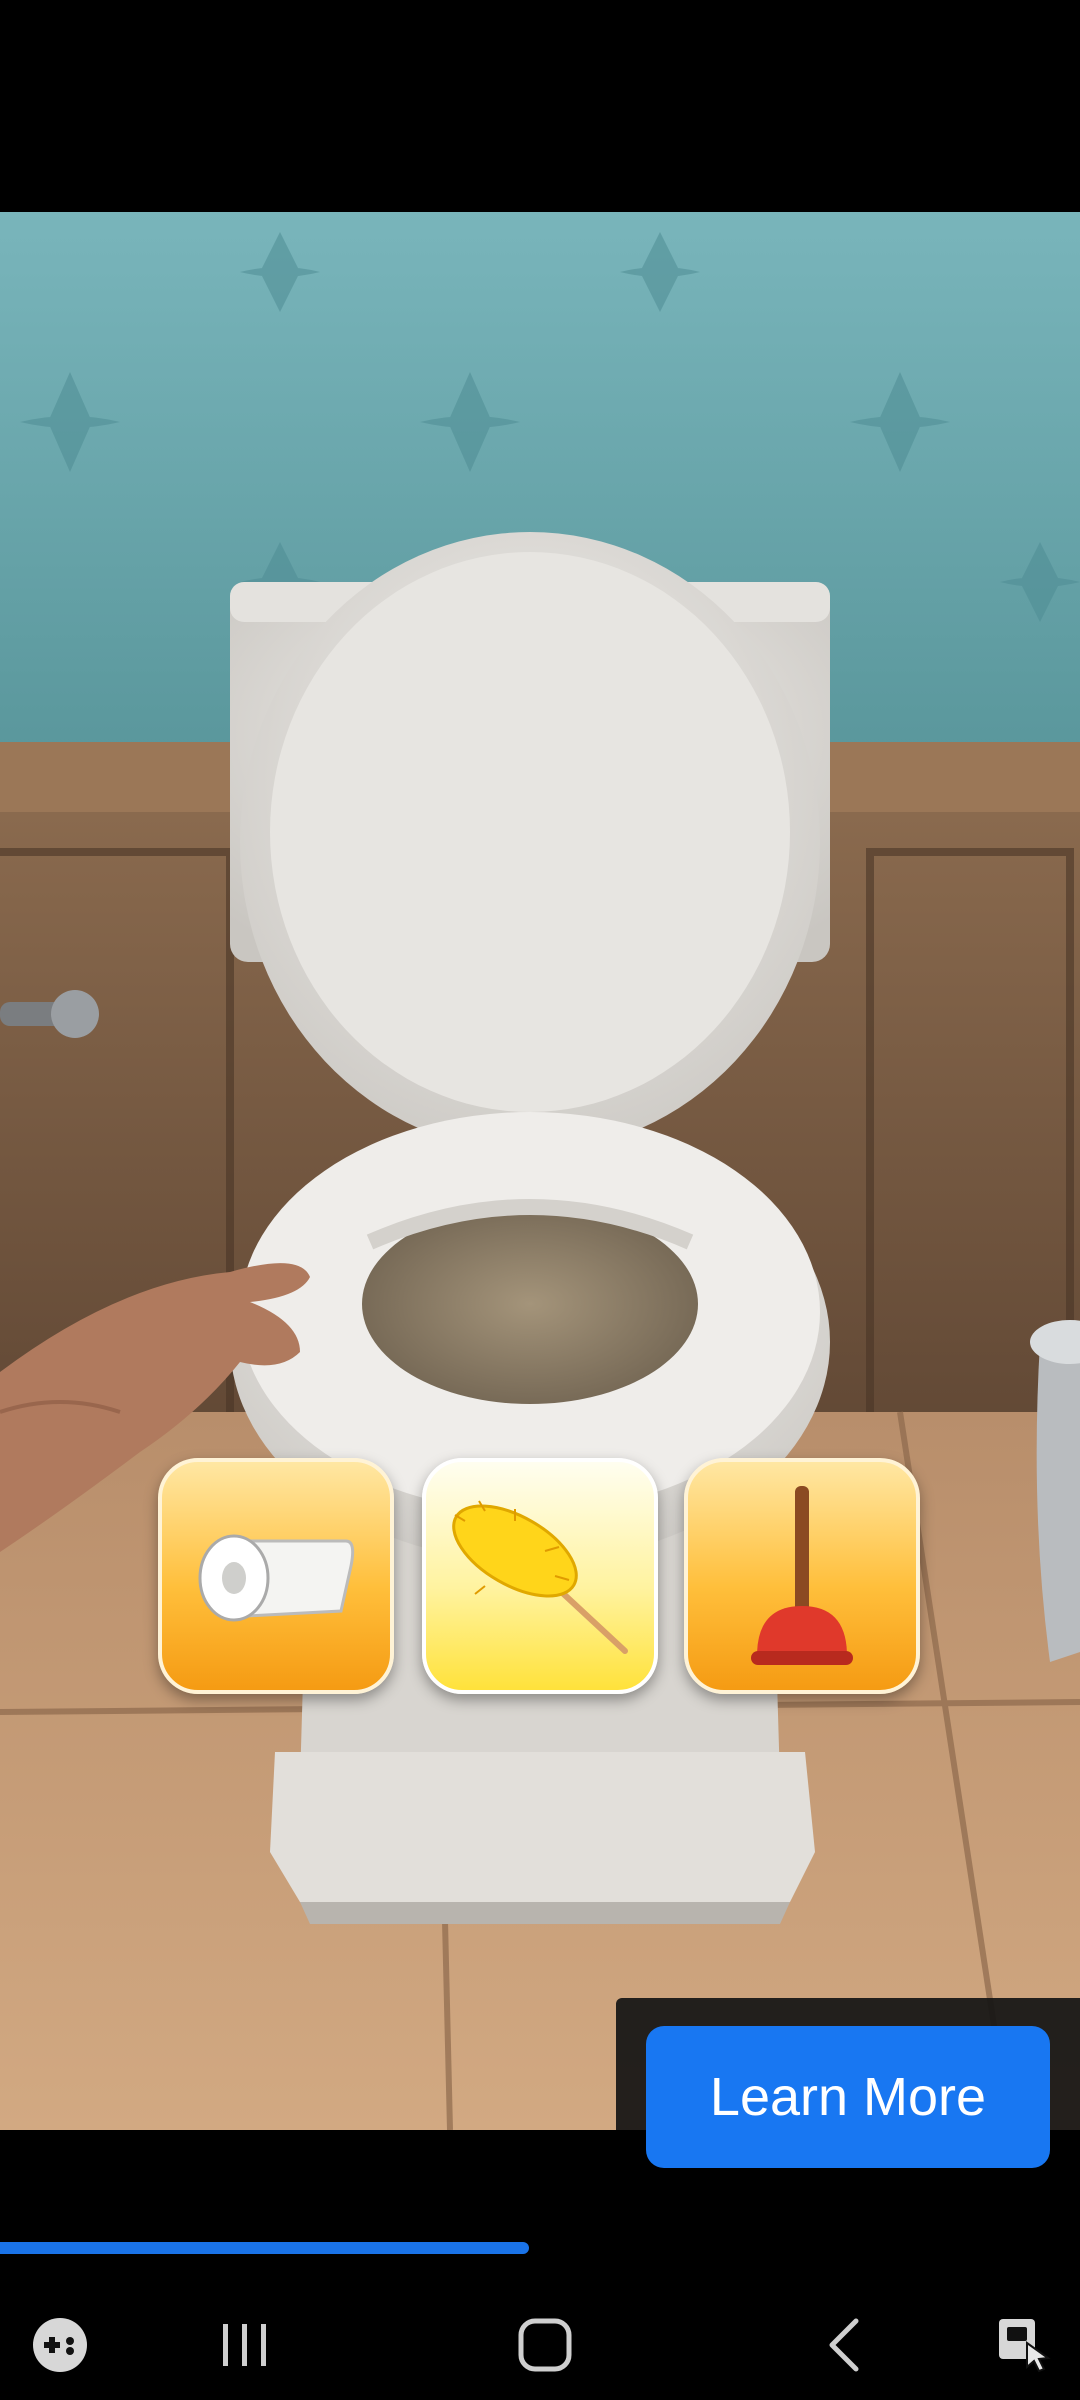  I want to click on learn-more-button: Learn More, so click(848, 2097).